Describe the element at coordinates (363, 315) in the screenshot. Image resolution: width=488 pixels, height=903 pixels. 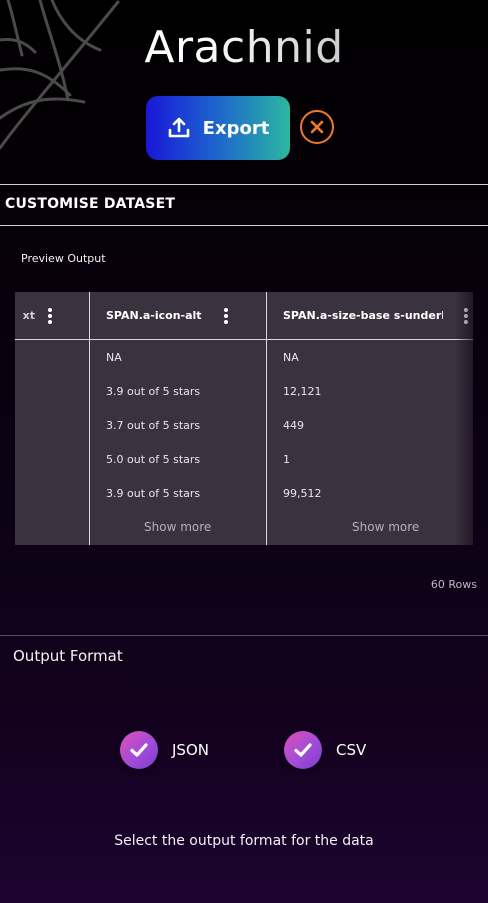
I see `column-header: SPAN.a-size-base s-underl` at that location.